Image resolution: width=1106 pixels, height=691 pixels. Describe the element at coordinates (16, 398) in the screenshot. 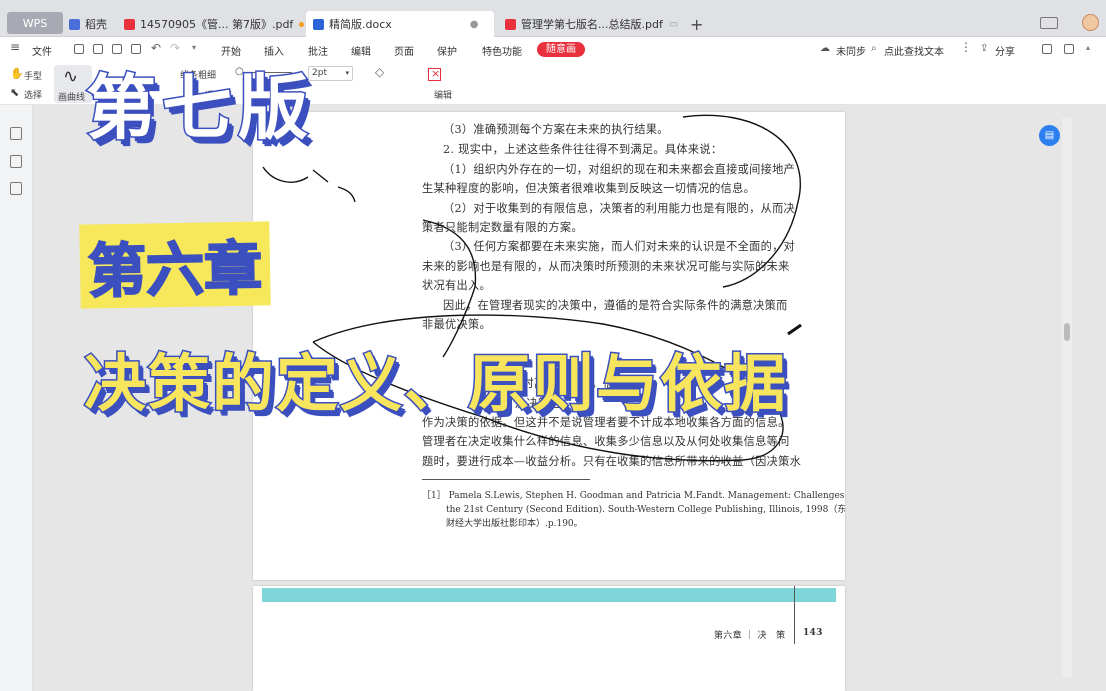

I see `left-sidebar` at that location.